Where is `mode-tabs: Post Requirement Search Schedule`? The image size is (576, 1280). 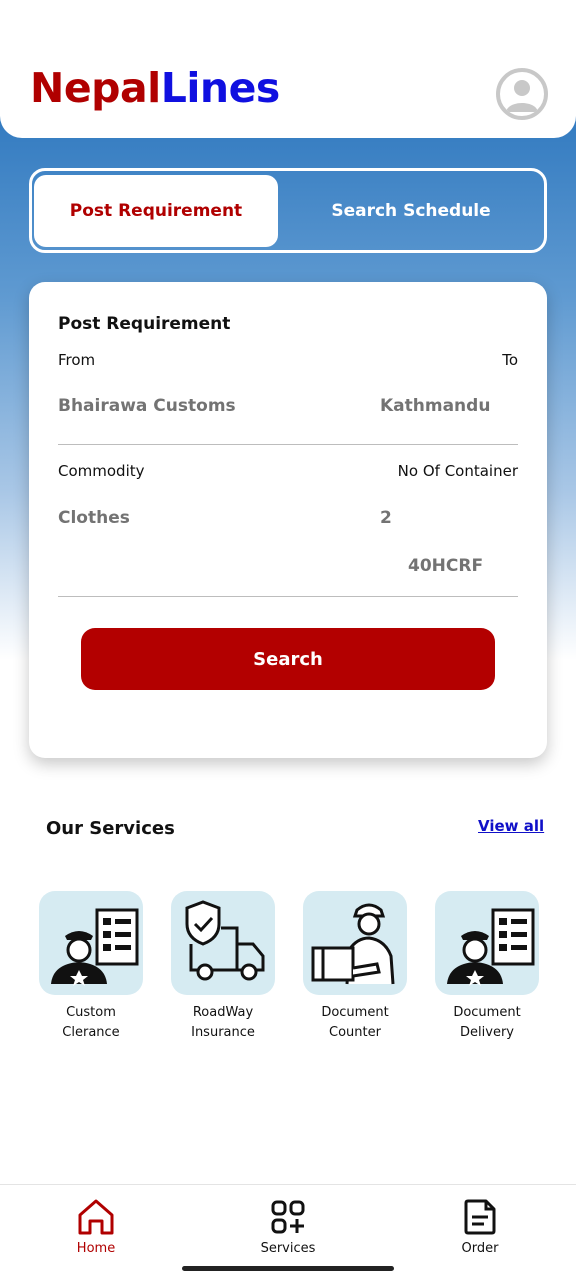
mode-tabs: Post Requirement Search Schedule is located at coordinates (288, 210).